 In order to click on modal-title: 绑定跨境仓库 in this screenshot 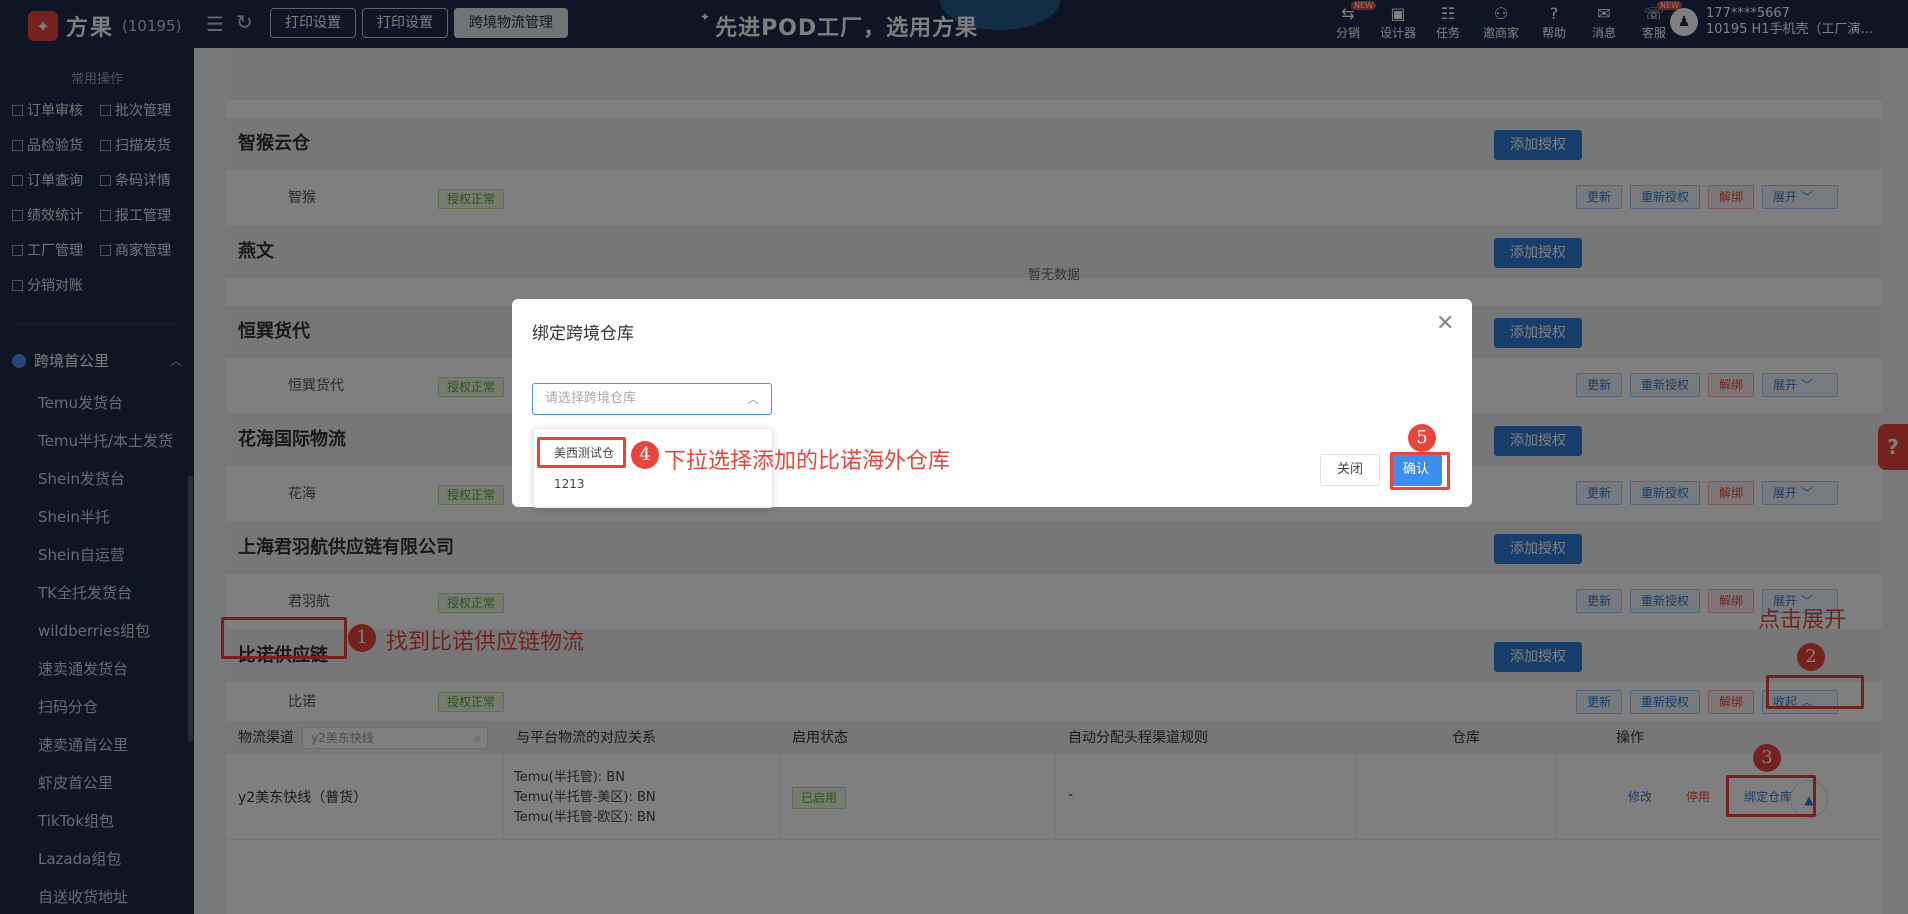, I will do `click(583, 334)`.